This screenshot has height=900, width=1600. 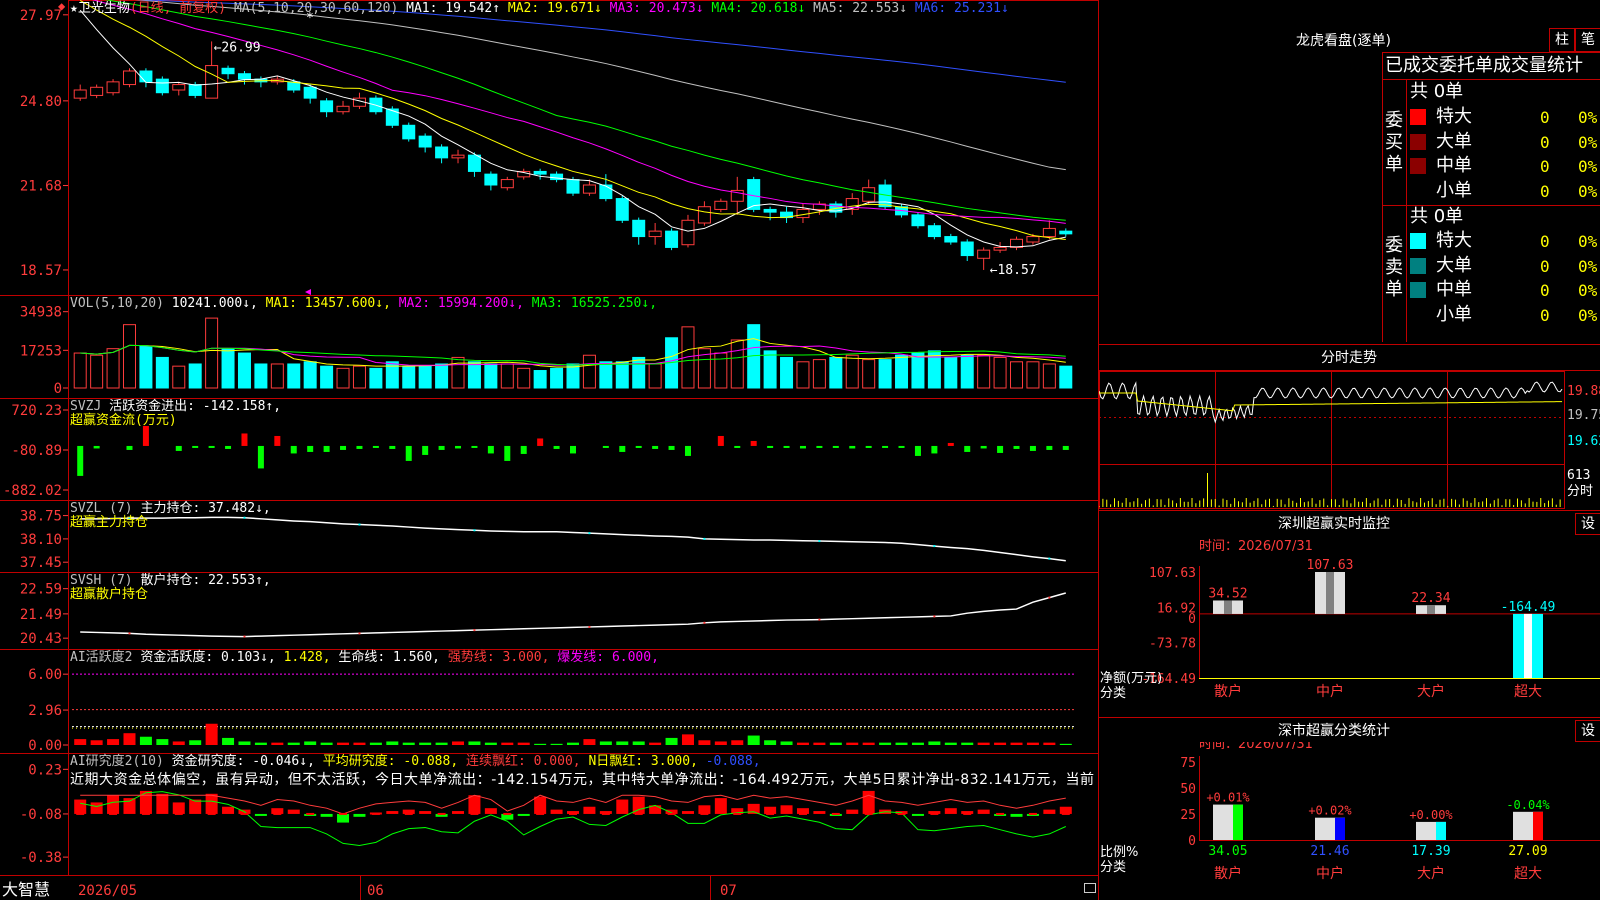 What do you see at coordinates (1454, 141) in the screenshot?
I see `buy-order-label: 大单` at bounding box center [1454, 141].